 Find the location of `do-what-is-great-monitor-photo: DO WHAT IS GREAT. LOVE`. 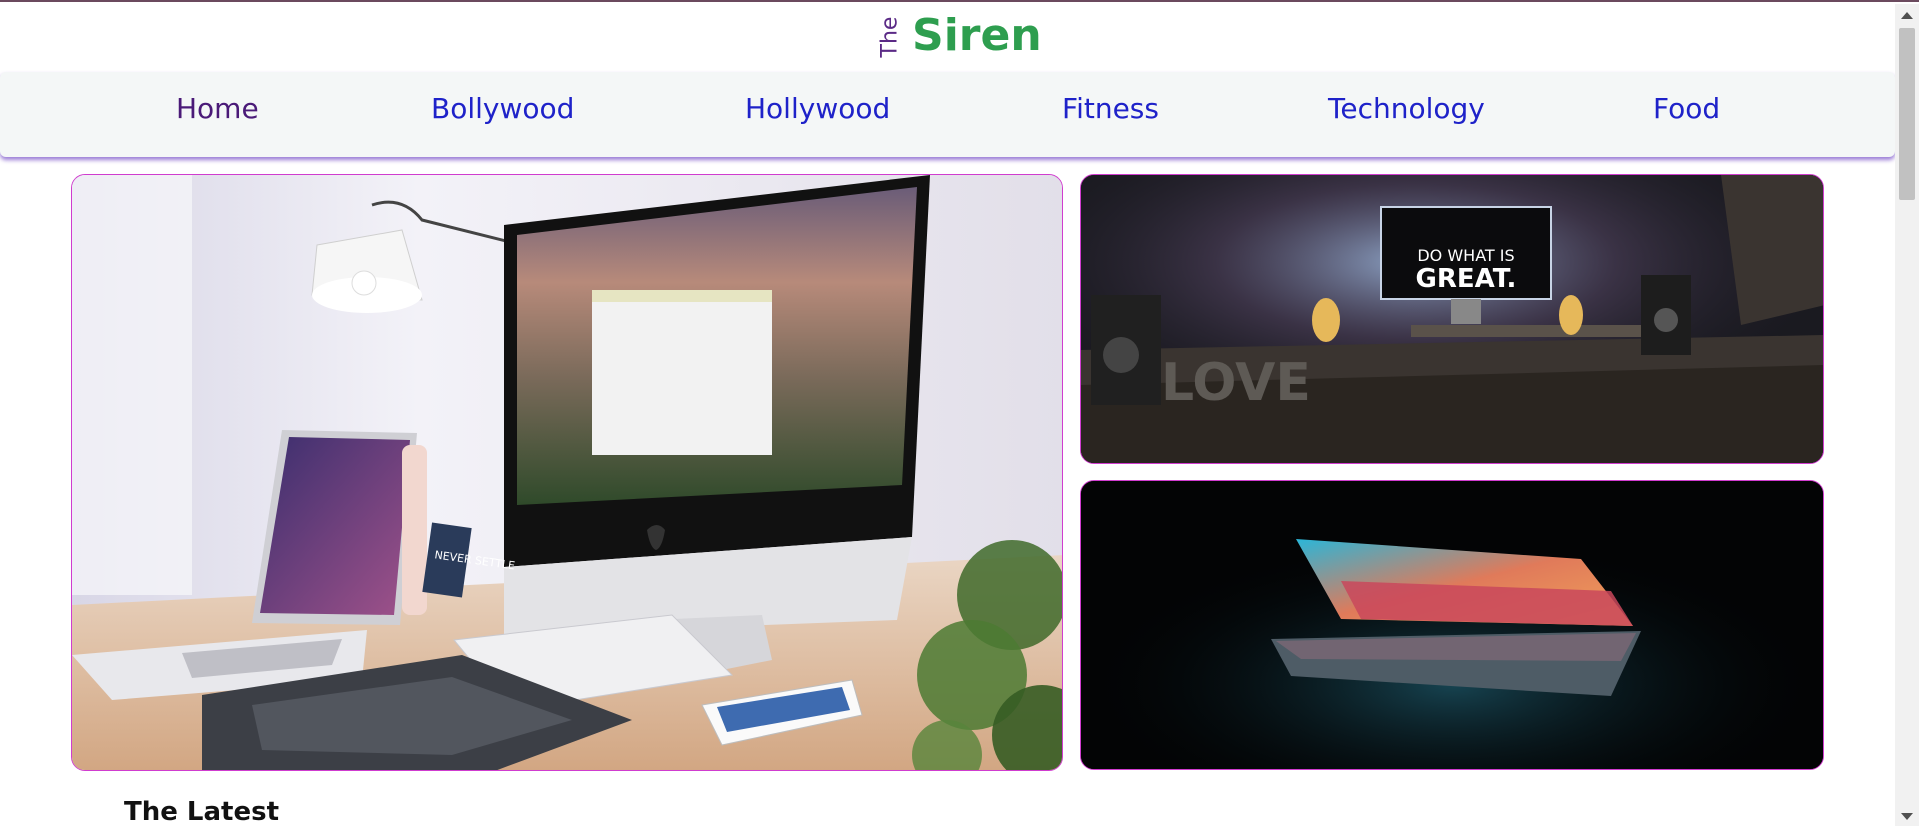

do-what-is-great-monitor-photo: DO WHAT IS GREAT. LOVE is located at coordinates (1452, 319).